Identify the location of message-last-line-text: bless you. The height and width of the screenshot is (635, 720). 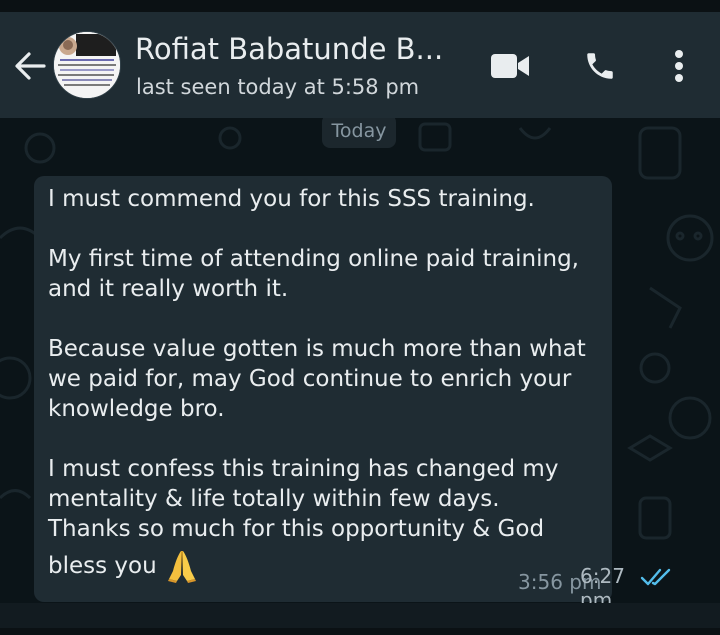
(102, 566).